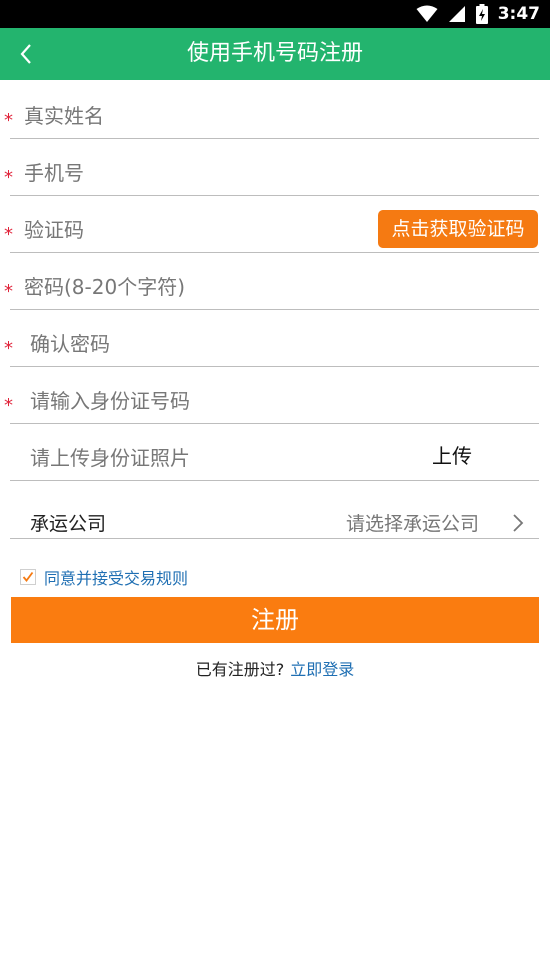 The image size is (550, 978). What do you see at coordinates (427, 13) in the screenshot?
I see `wifi-icon` at bounding box center [427, 13].